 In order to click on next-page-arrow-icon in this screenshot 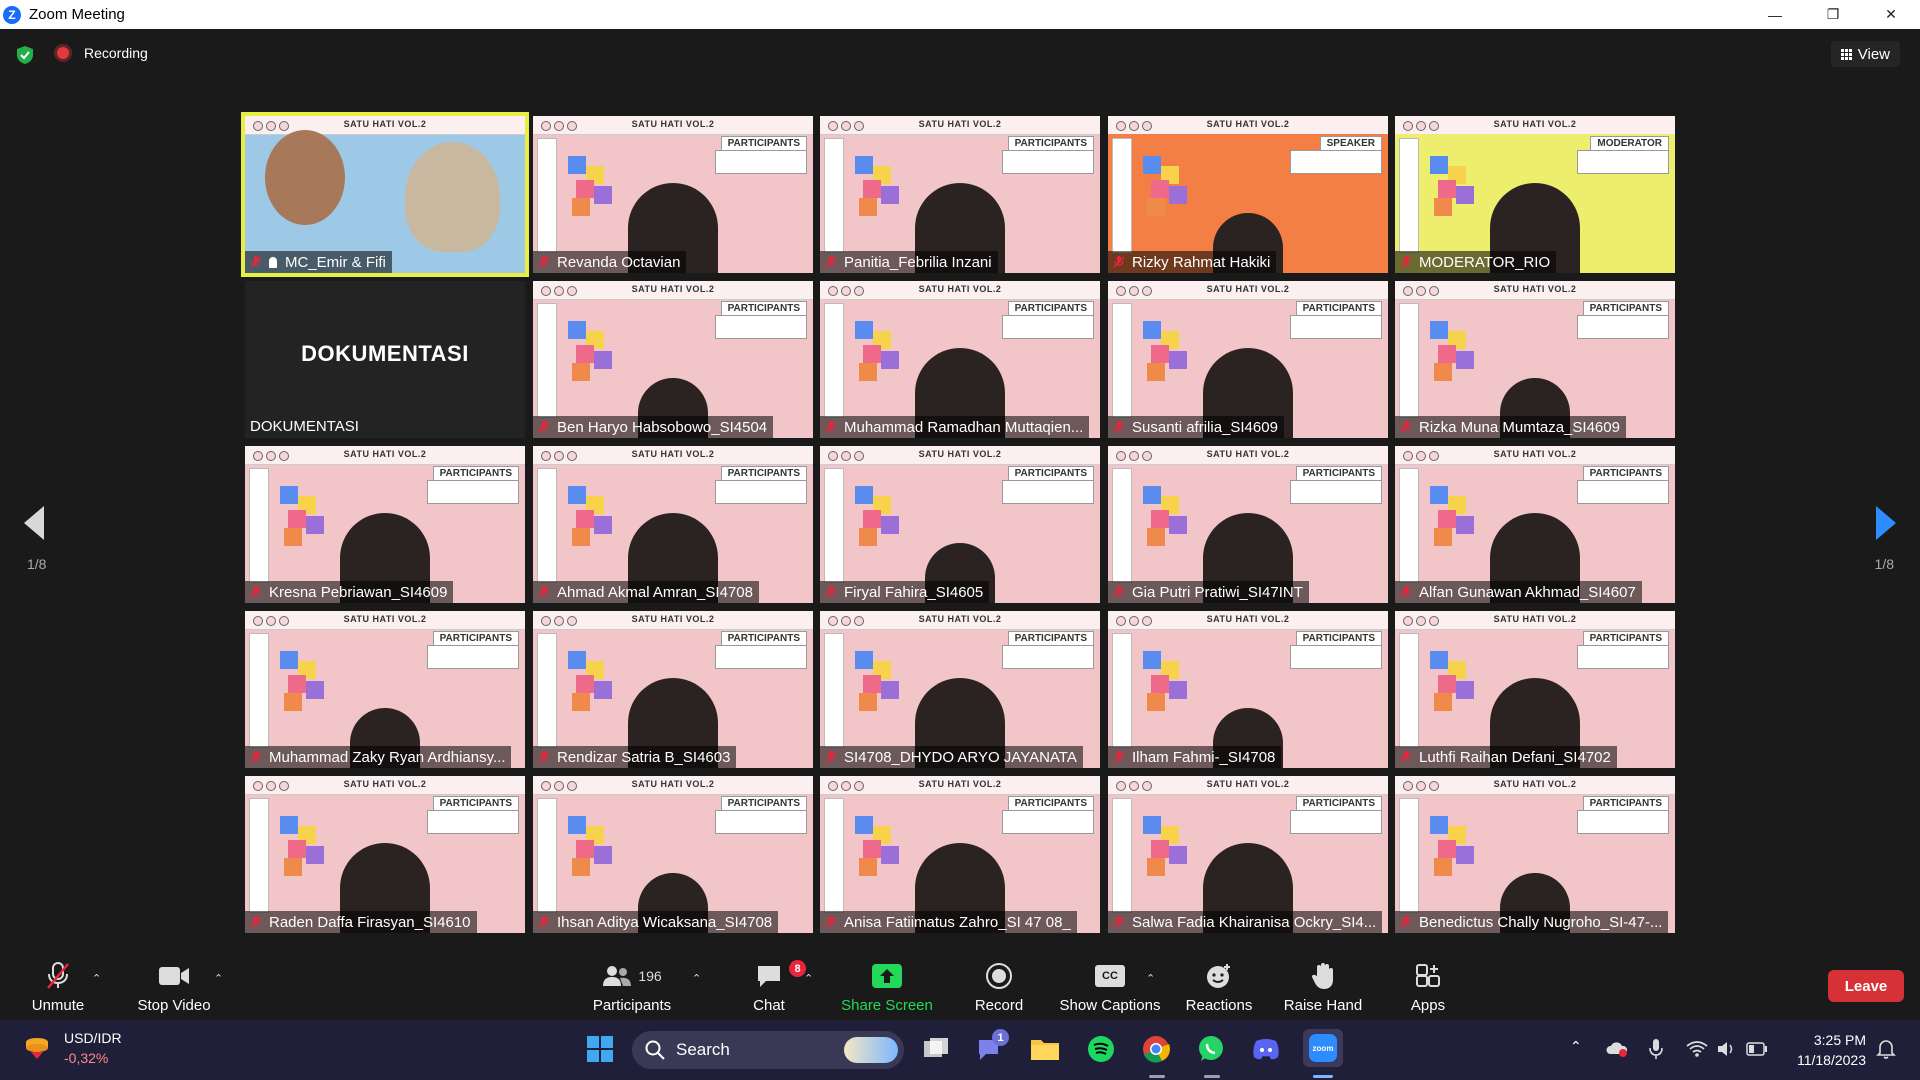, I will do `click(1886, 523)`.